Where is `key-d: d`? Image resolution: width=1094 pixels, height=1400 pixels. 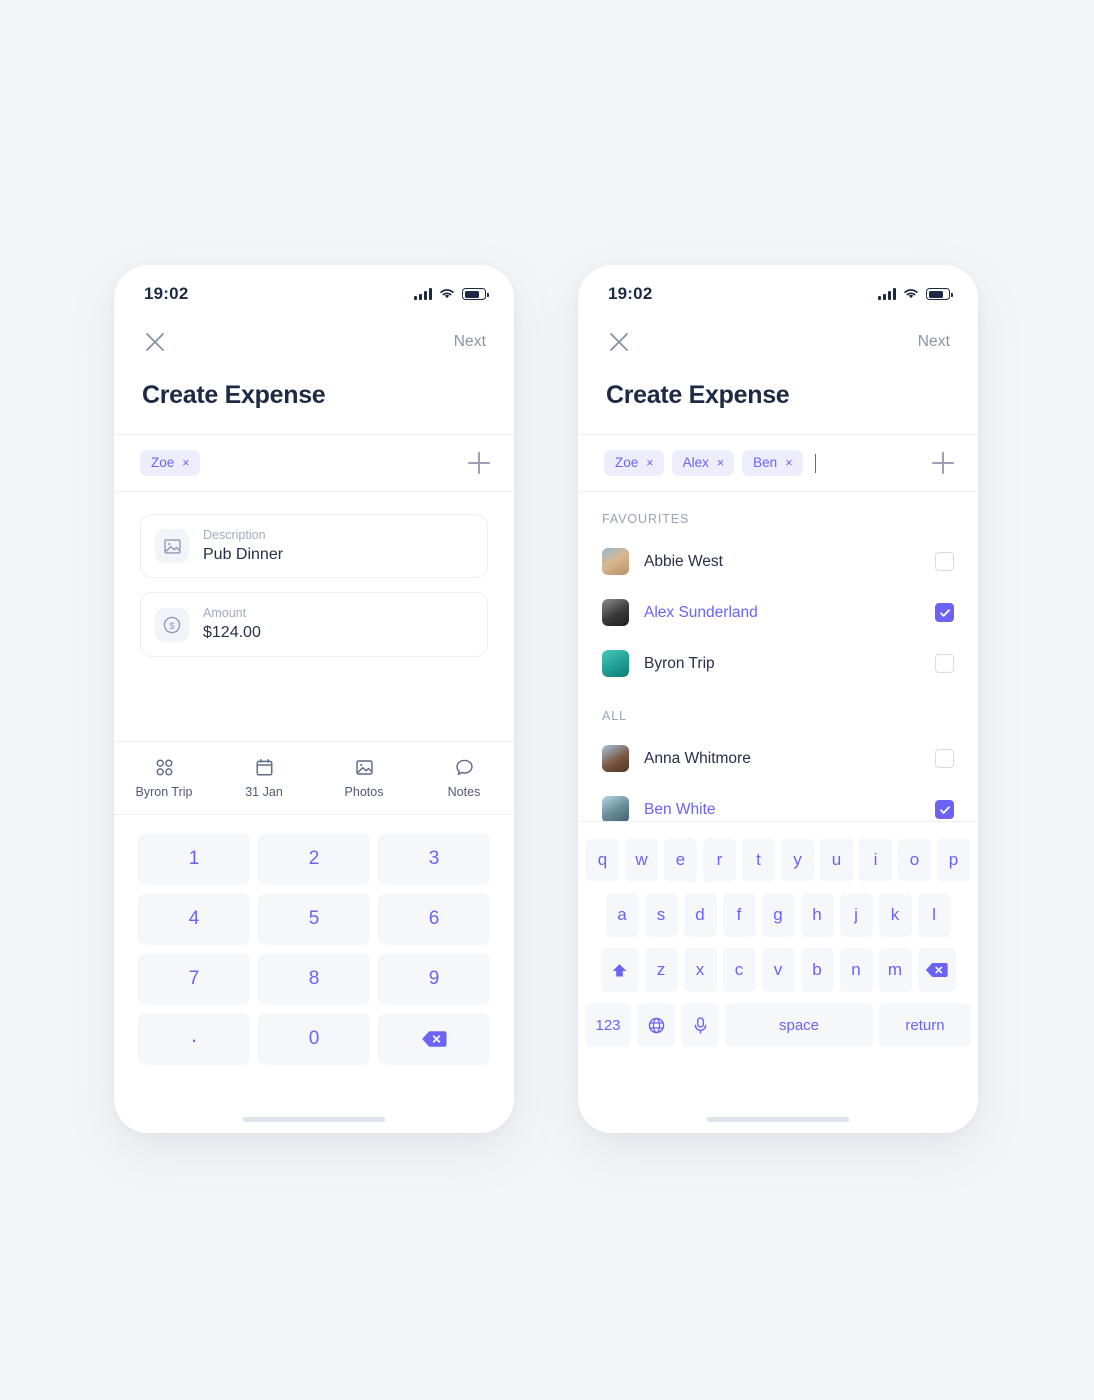
key-d: d is located at coordinates (700, 915).